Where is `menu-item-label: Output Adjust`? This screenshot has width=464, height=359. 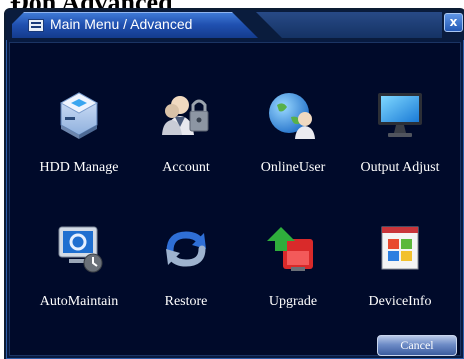
menu-item-label: Output Adjust is located at coordinates (400, 167).